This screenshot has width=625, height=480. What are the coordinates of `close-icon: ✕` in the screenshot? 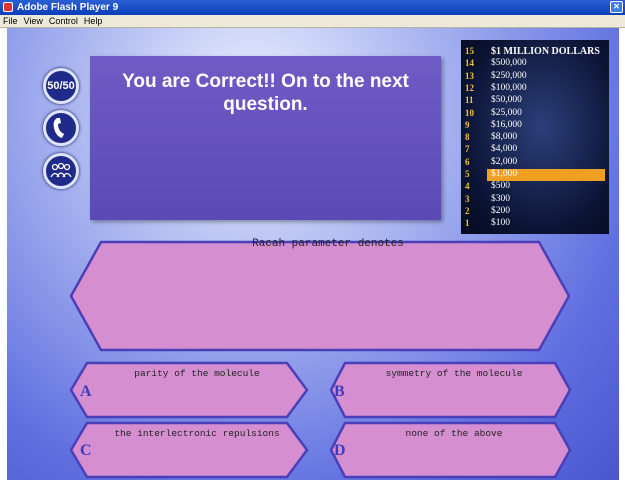 It's located at (616, 7).